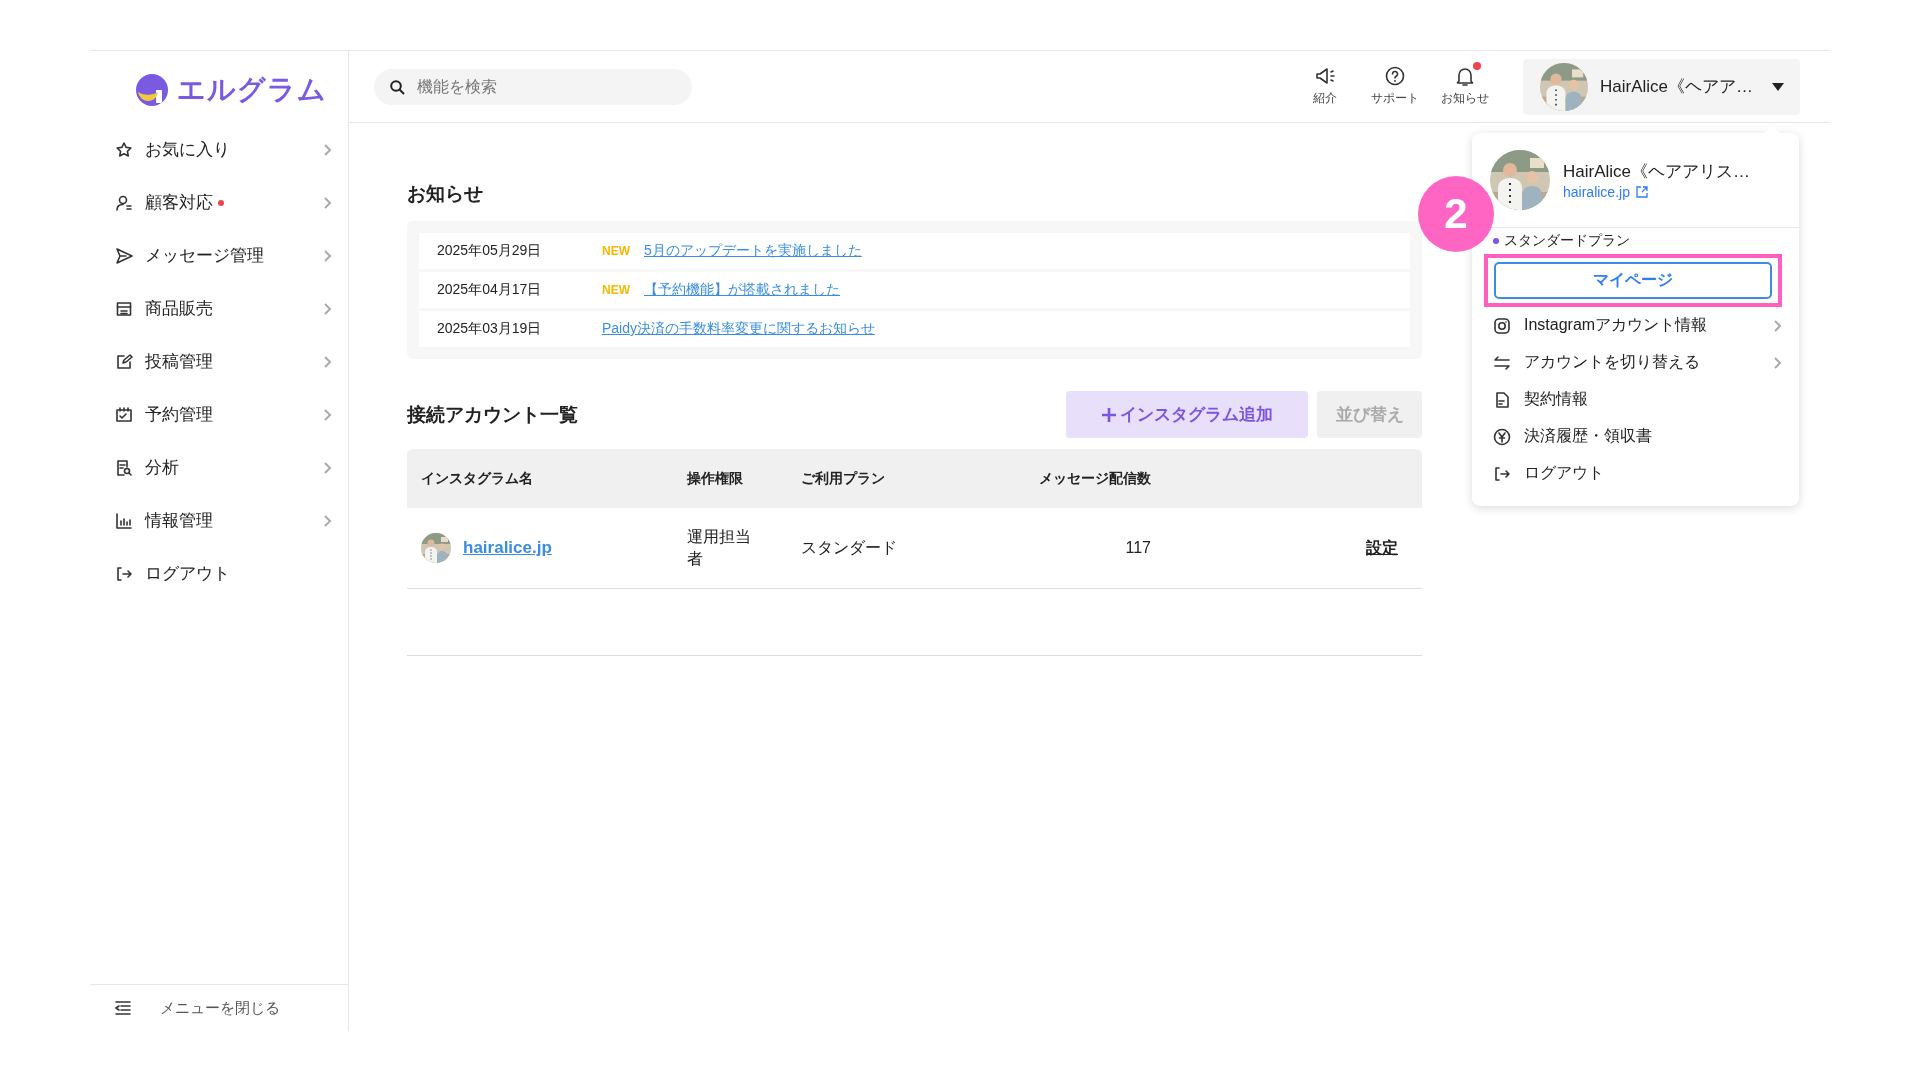 This screenshot has height=1080, width=1920. What do you see at coordinates (1635, 399) in the screenshot?
I see `menu-item: 契約情報` at bounding box center [1635, 399].